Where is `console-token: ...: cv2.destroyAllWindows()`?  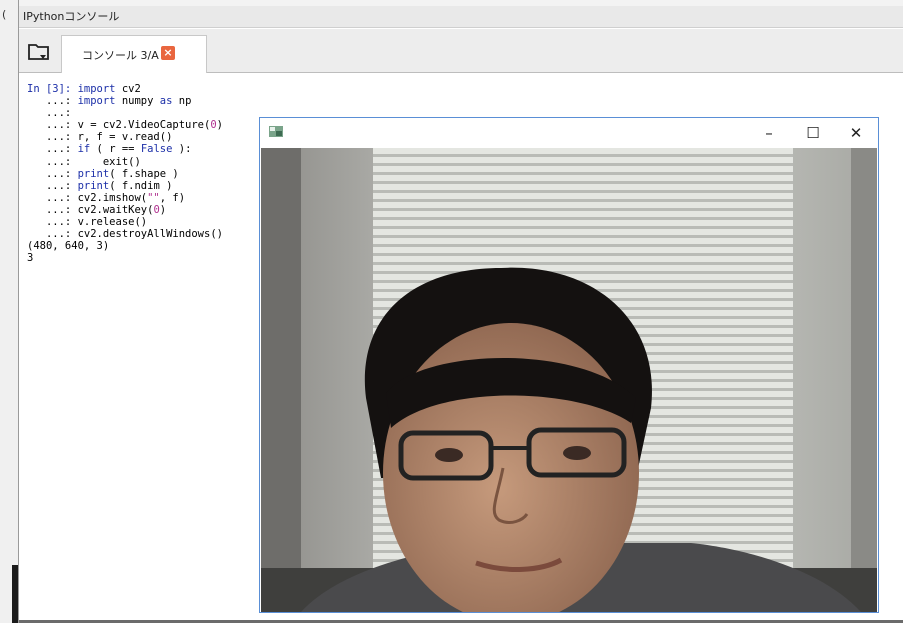 console-token: ...: cv2.destroyAllWindows() is located at coordinates (125, 234).